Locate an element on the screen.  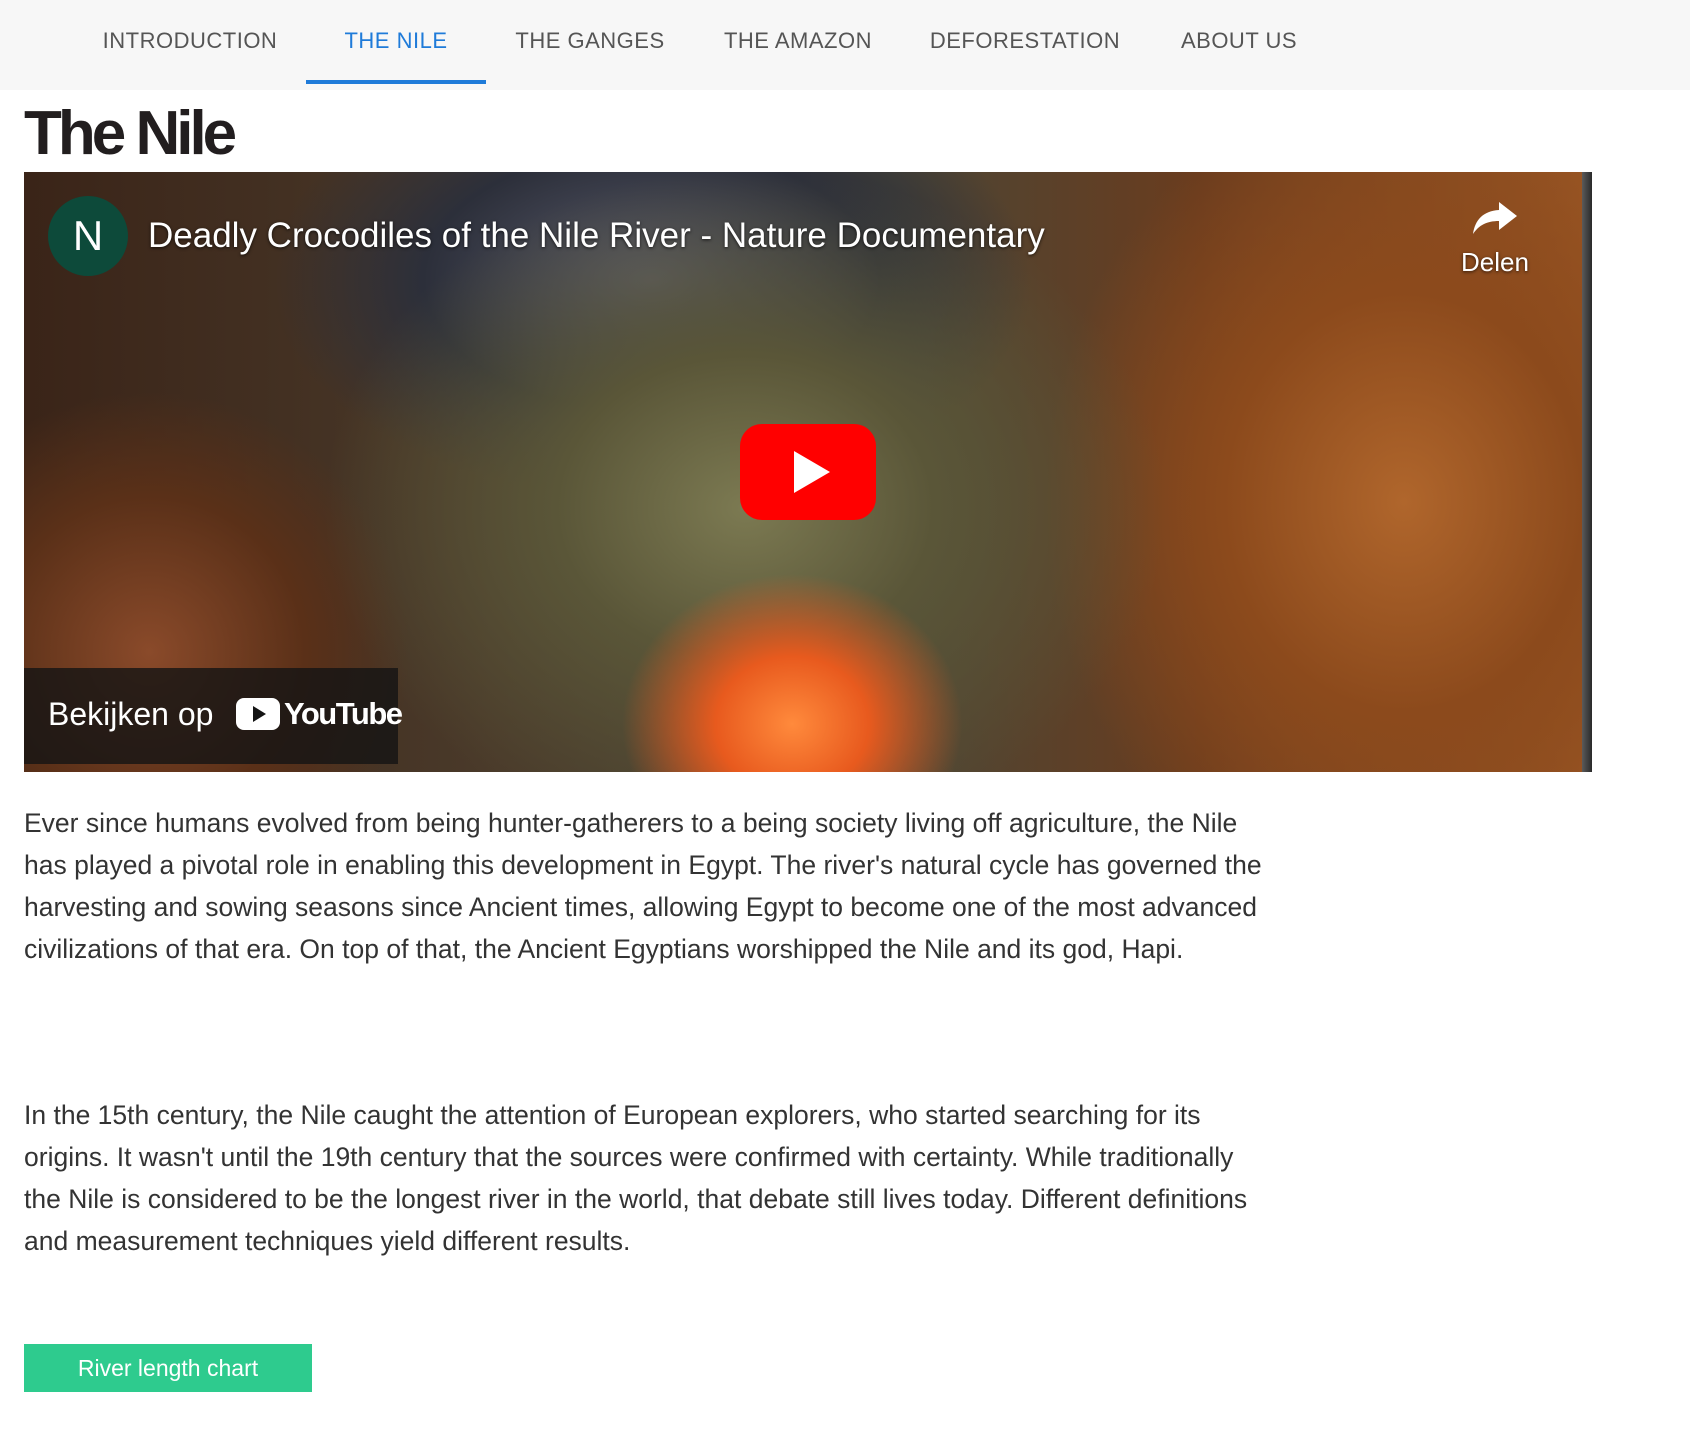
river-length-chart-button: River length chart is located at coordinates (168, 1368).